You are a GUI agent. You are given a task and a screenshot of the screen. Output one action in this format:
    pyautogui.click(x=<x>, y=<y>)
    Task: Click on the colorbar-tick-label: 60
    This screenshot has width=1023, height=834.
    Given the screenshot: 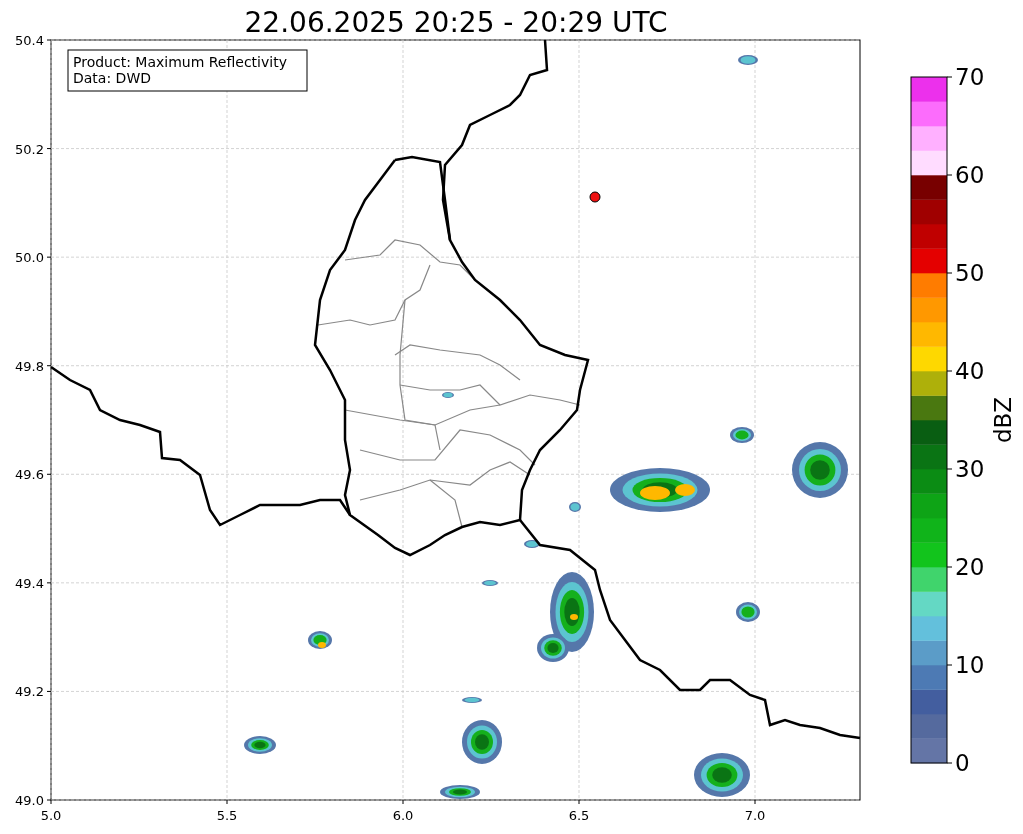 What is the action you would take?
    pyautogui.click(x=970, y=175)
    